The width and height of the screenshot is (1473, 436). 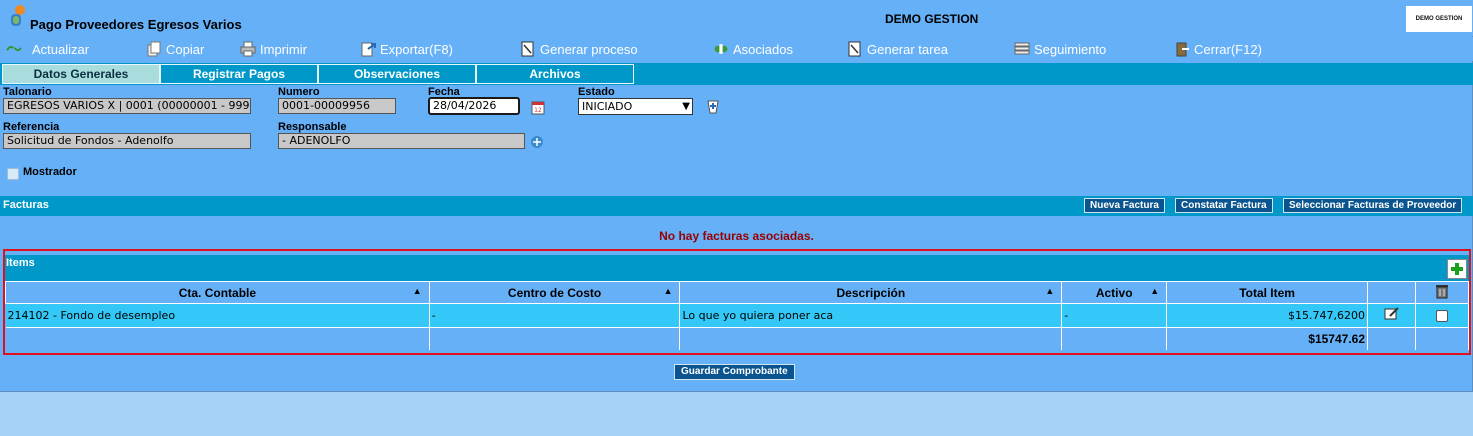 I want to click on items-header: Items, so click(x=737, y=268).